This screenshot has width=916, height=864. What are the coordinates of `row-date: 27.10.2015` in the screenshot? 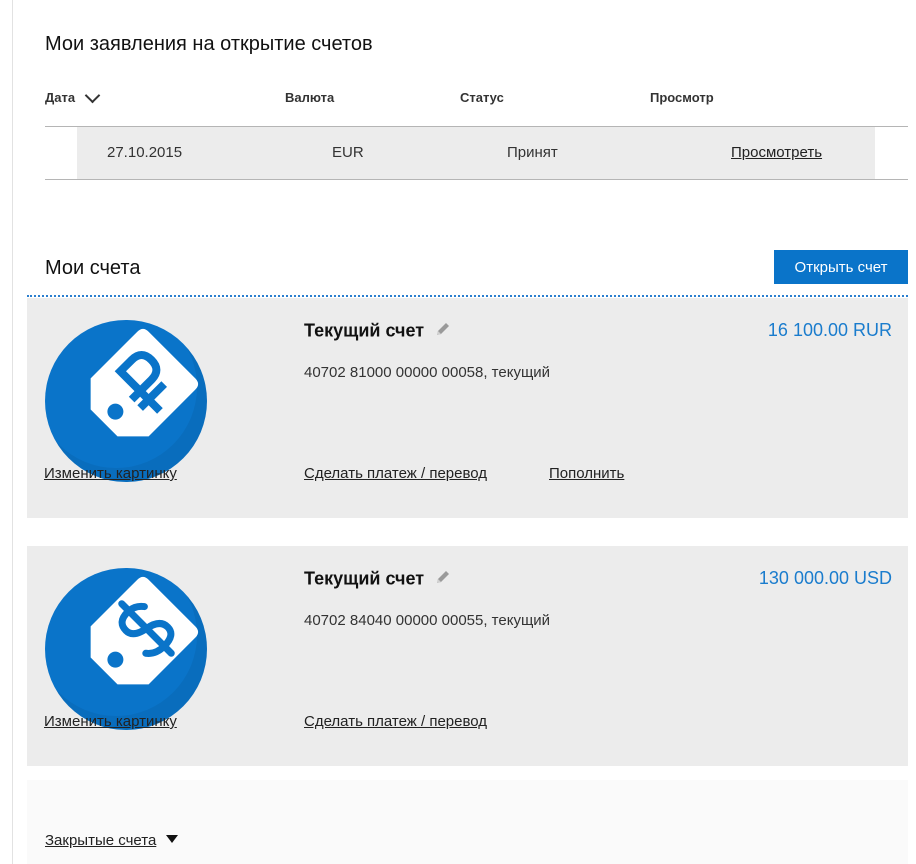 It's located at (145, 152).